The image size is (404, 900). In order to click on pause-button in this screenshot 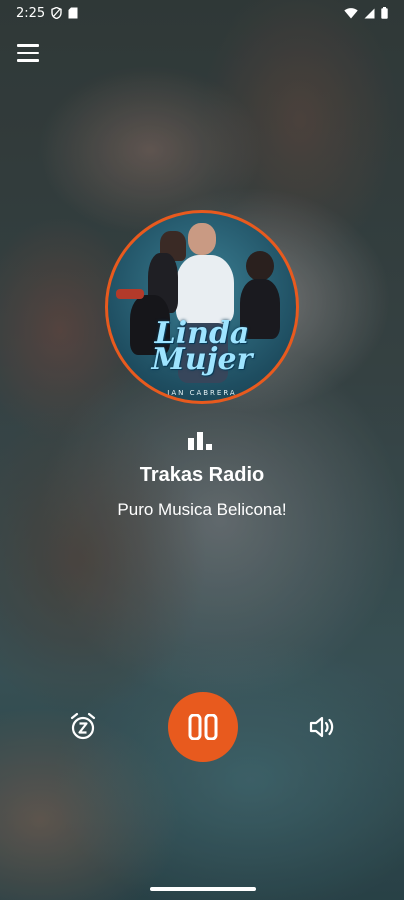, I will do `click(203, 727)`.